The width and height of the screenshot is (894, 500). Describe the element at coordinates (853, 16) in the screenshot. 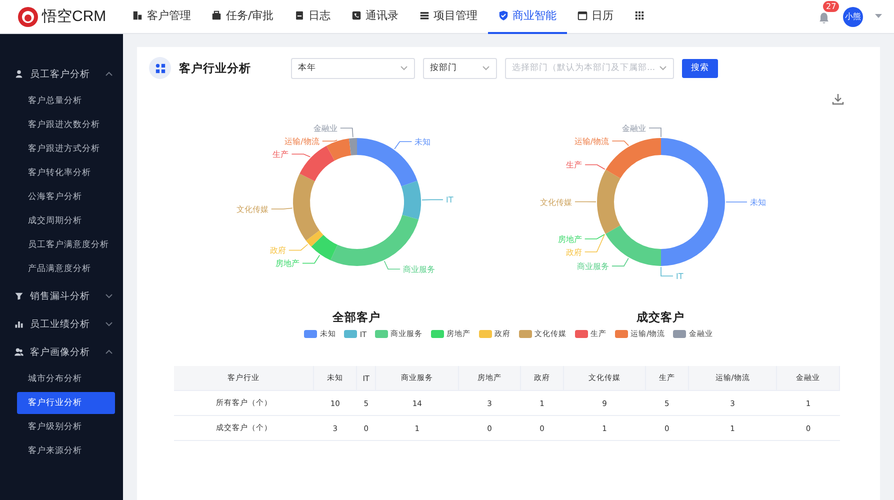

I see `user-avatar: 小熊` at that location.